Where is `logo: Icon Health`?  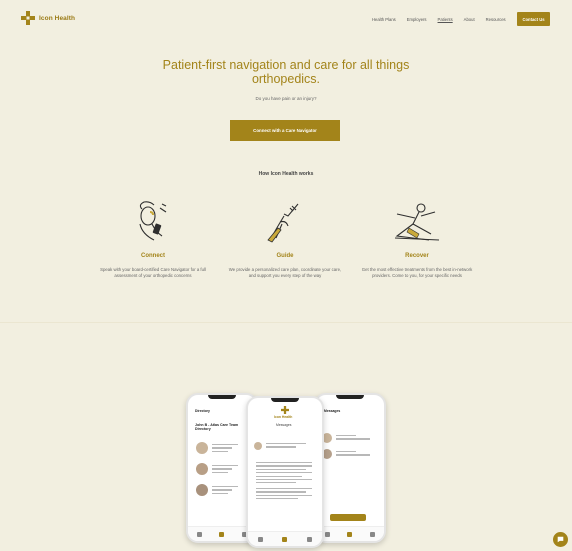 logo: Icon Health is located at coordinates (48, 18).